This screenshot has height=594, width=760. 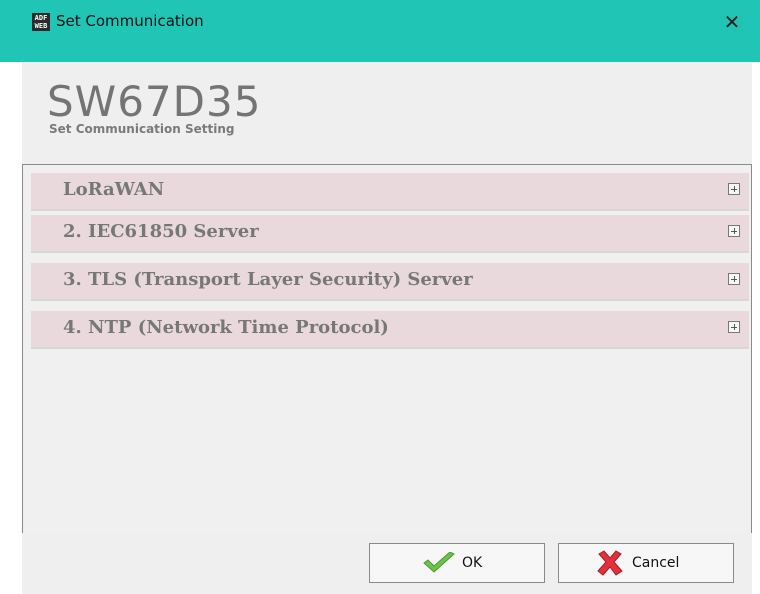 What do you see at coordinates (41, 26) in the screenshot?
I see `app-icon-text-bottom: WEB` at bounding box center [41, 26].